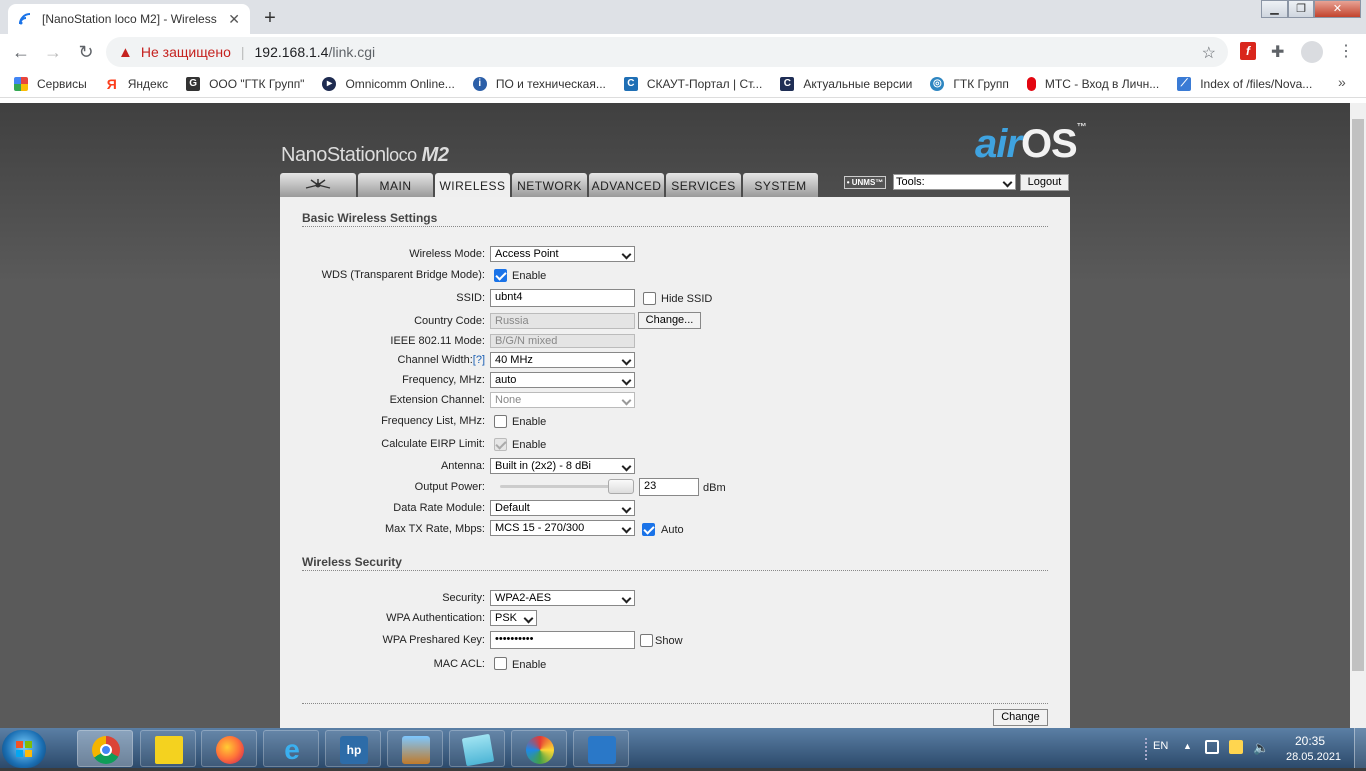  What do you see at coordinates (1248, 51) in the screenshot?
I see `flash-extension-icon: f` at bounding box center [1248, 51].